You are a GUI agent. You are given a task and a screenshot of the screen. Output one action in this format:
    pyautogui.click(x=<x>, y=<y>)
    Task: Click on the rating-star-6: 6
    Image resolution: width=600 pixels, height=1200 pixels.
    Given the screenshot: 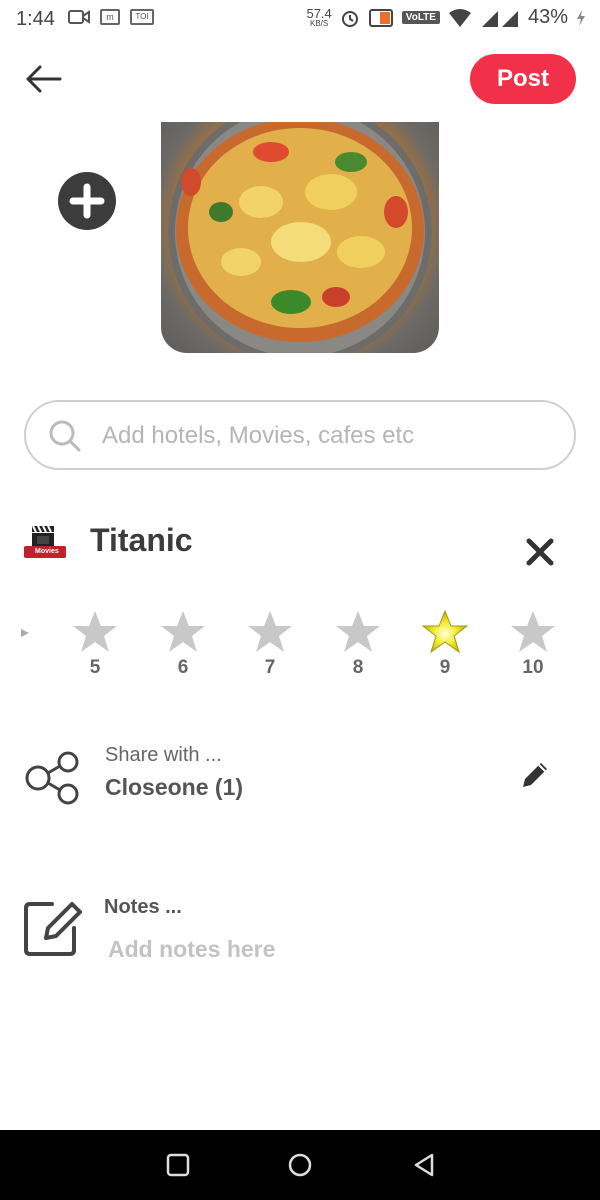 What is the action you would take?
    pyautogui.click(x=183, y=648)
    